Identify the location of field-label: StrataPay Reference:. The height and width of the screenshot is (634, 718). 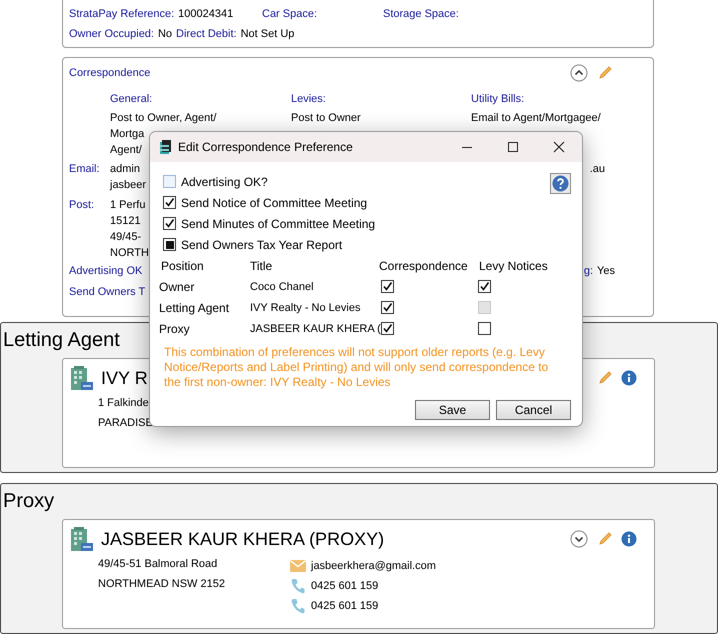
(121, 14).